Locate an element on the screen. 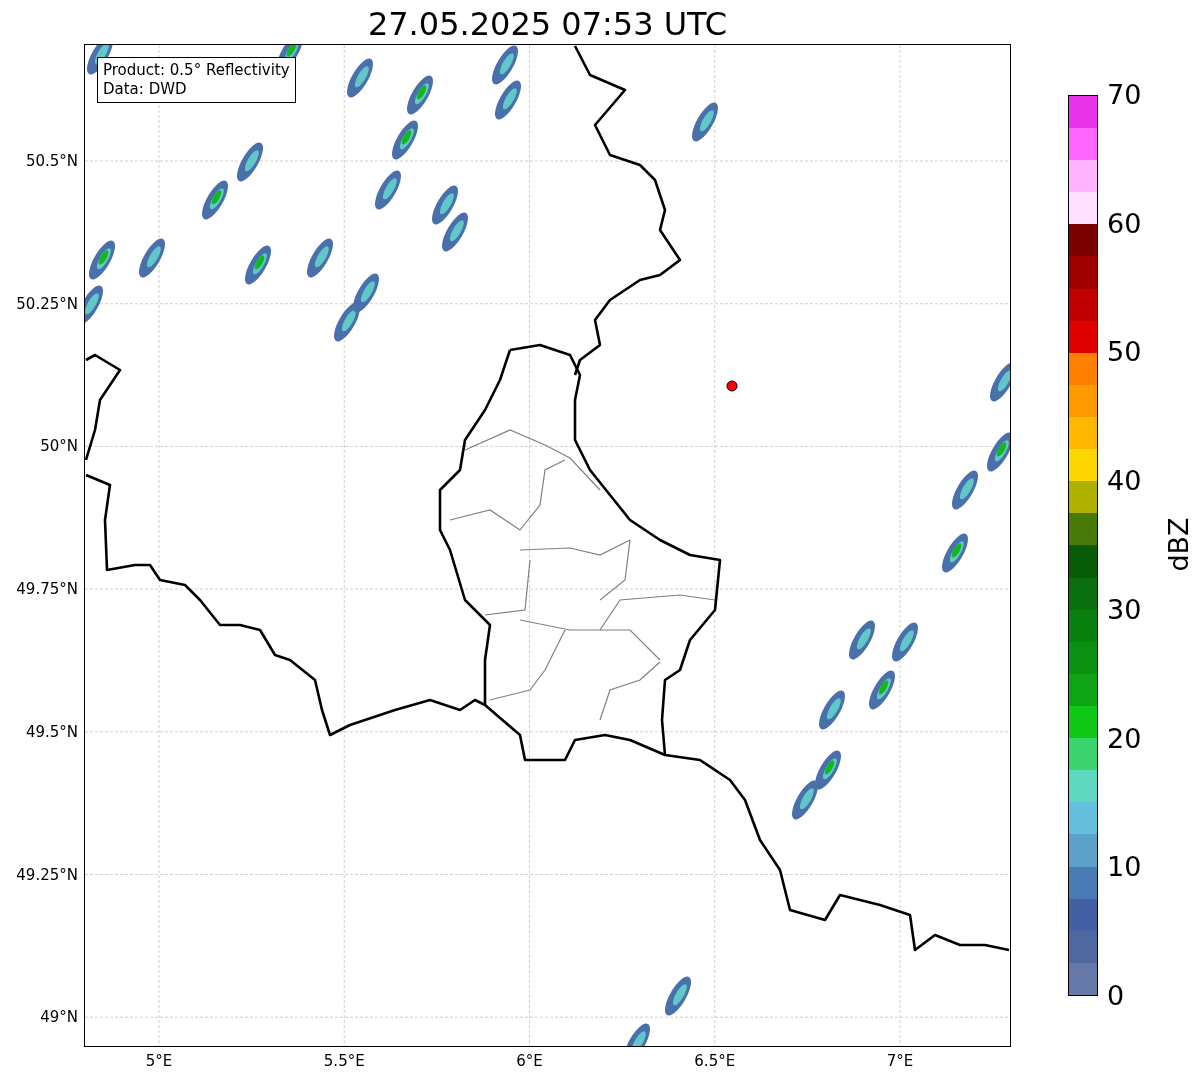 This screenshot has height=1081, width=1202. axis-tick-label: 5.5°E is located at coordinates (344, 1061).